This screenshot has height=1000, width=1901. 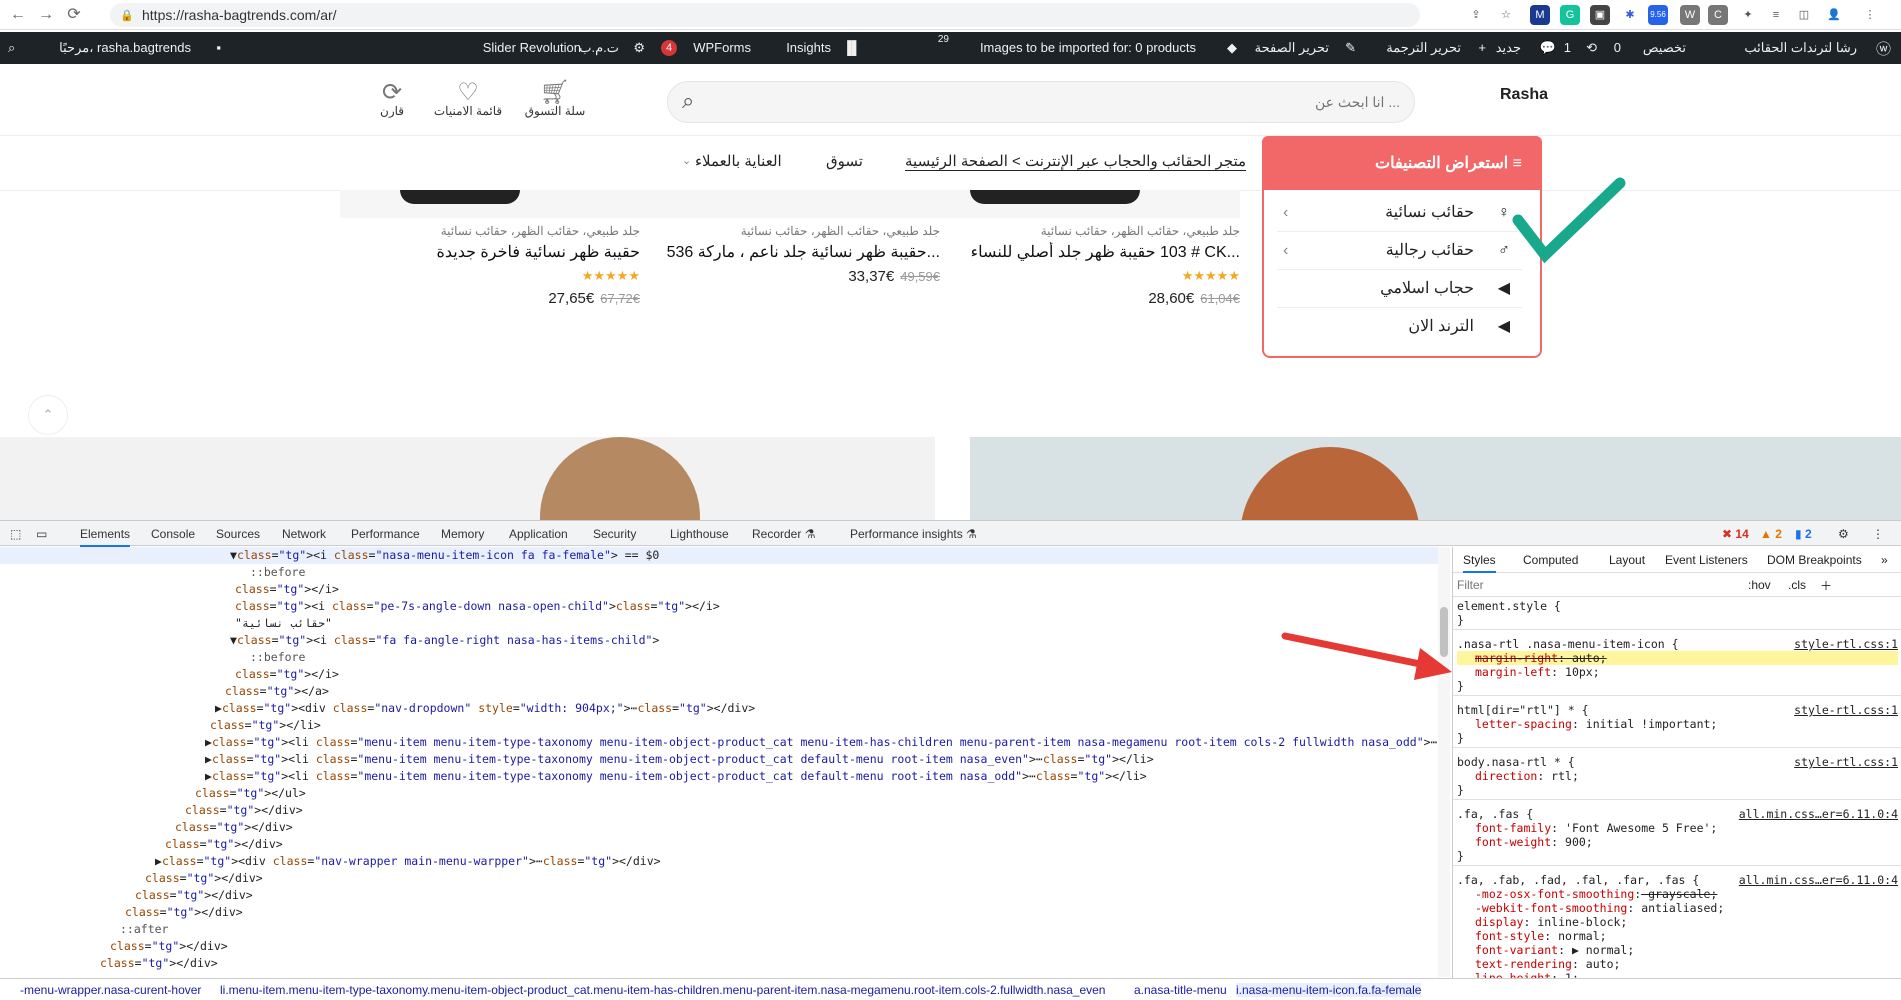 I want to click on css-property: direction: rtl;, so click(x=1677, y=776).